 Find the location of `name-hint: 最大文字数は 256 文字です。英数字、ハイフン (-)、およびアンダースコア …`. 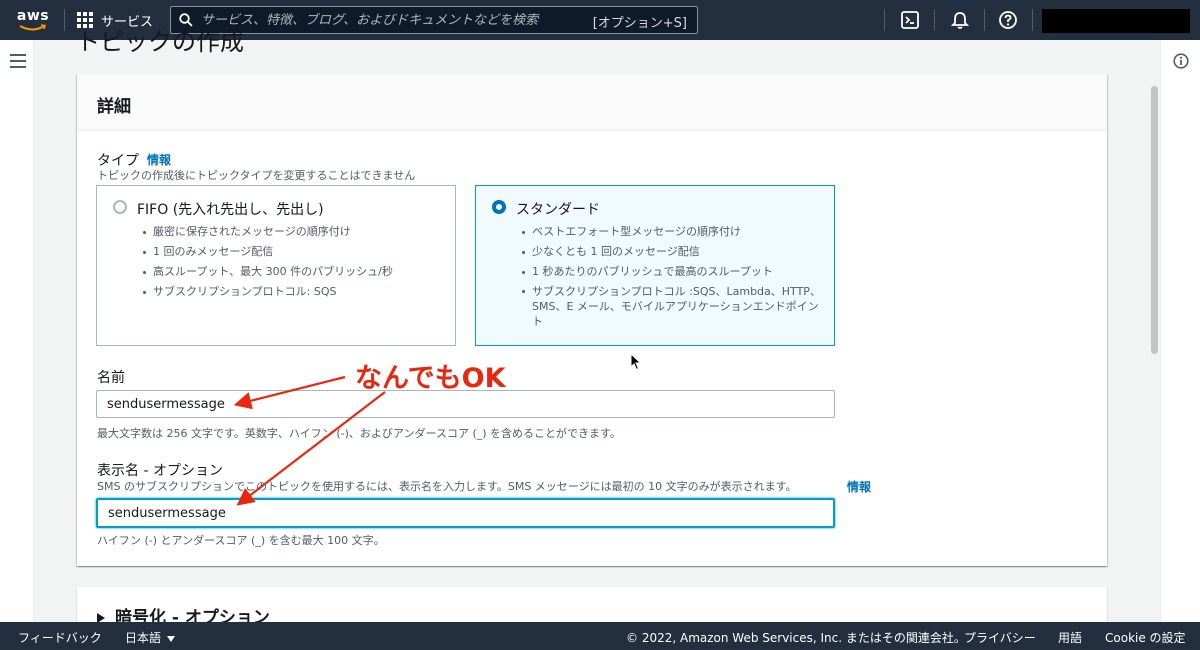

name-hint: 最大文字数は 256 文字です。英数字、ハイフン (-)、およびアンダースコア … is located at coordinates (359, 433).